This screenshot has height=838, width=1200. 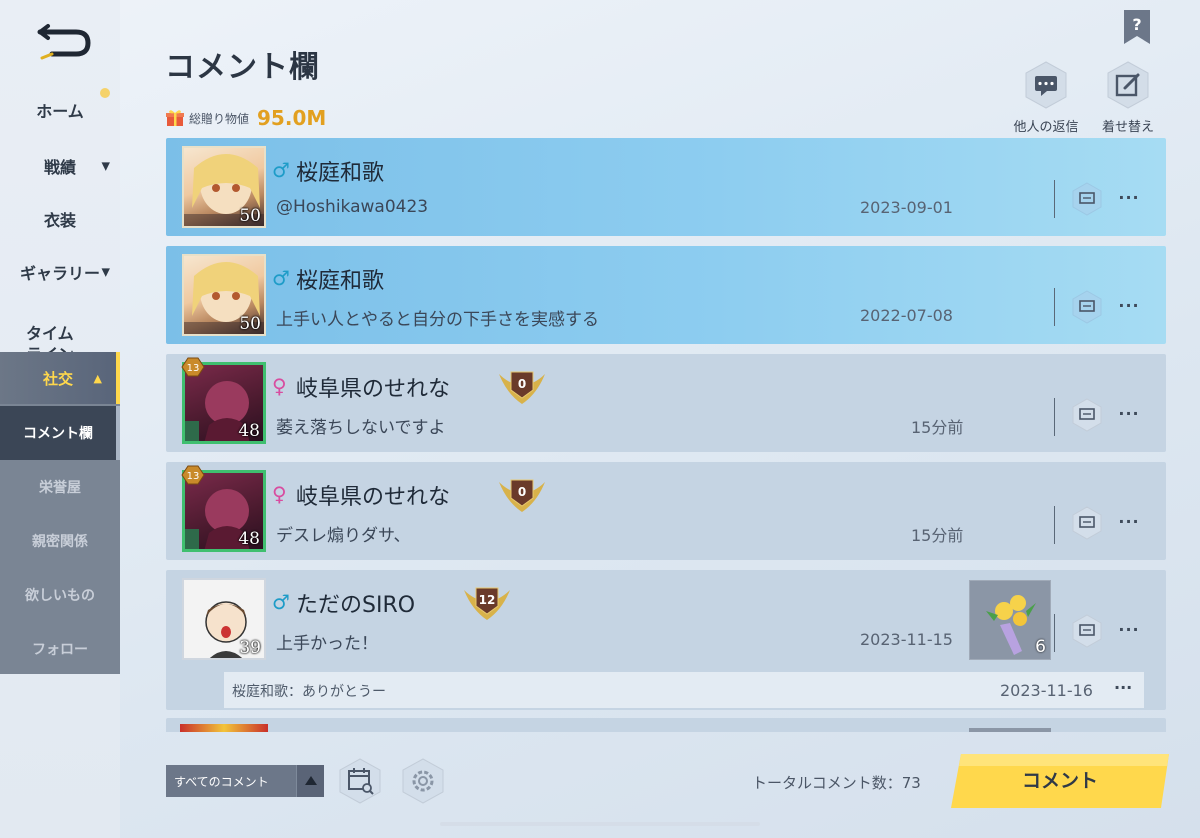 I want to click on reply-date: 2023-11-16, so click(x=1046, y=690).